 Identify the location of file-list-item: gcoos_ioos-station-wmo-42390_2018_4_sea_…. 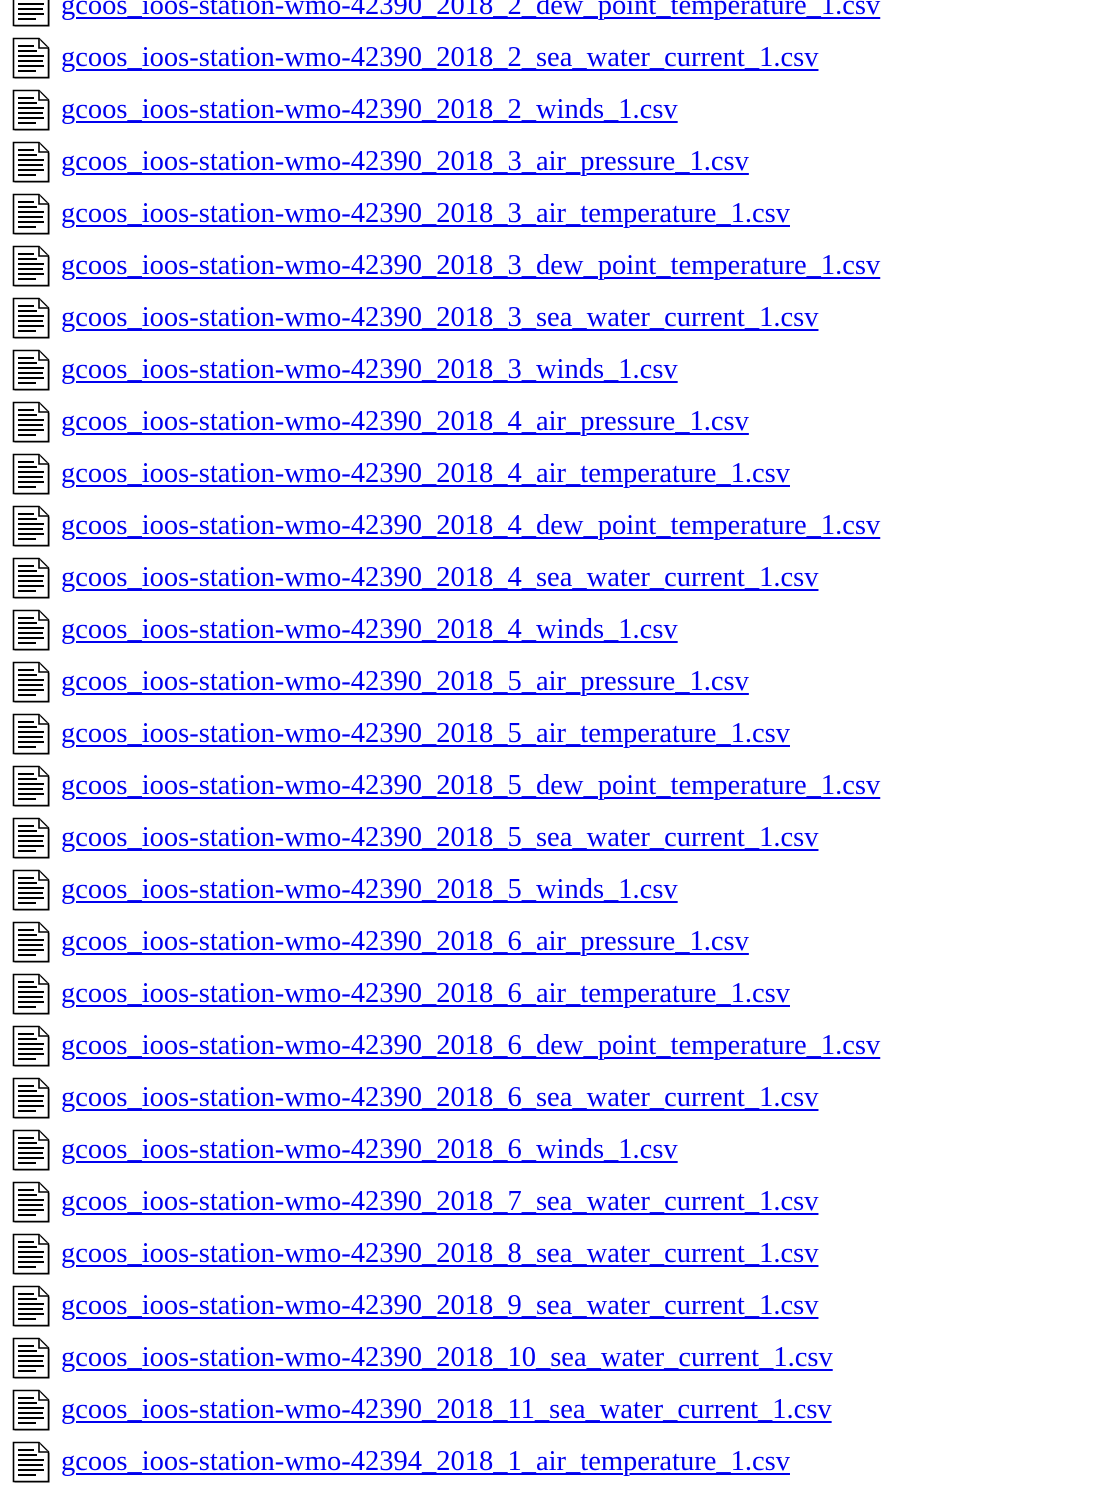
(559, 577).